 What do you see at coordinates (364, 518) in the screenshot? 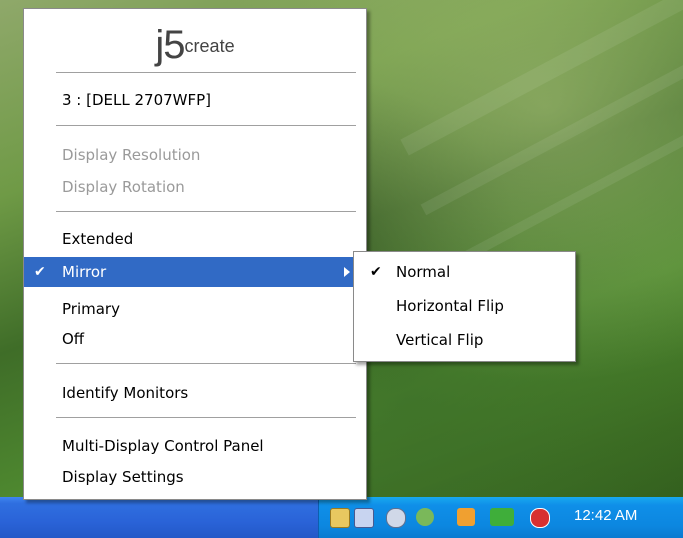
I see `monitor-tray-icon` at bounding box center [364, 518].